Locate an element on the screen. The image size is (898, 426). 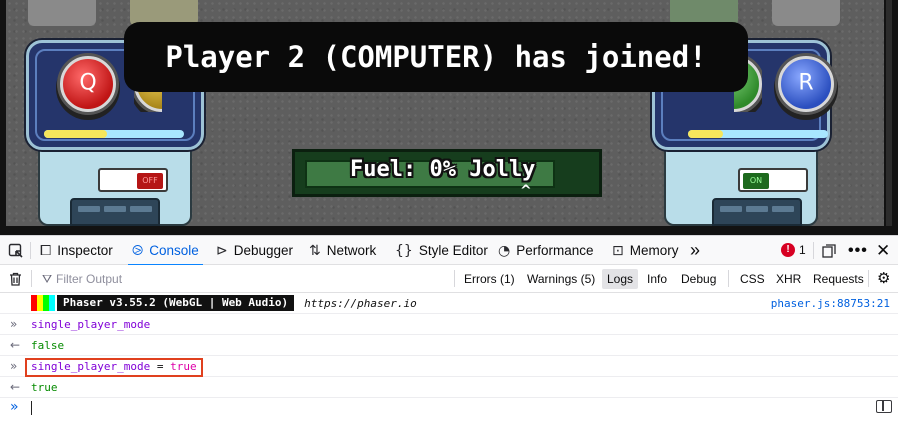
phaser-url: https://phaser.io is located at coordinates (360, 303).